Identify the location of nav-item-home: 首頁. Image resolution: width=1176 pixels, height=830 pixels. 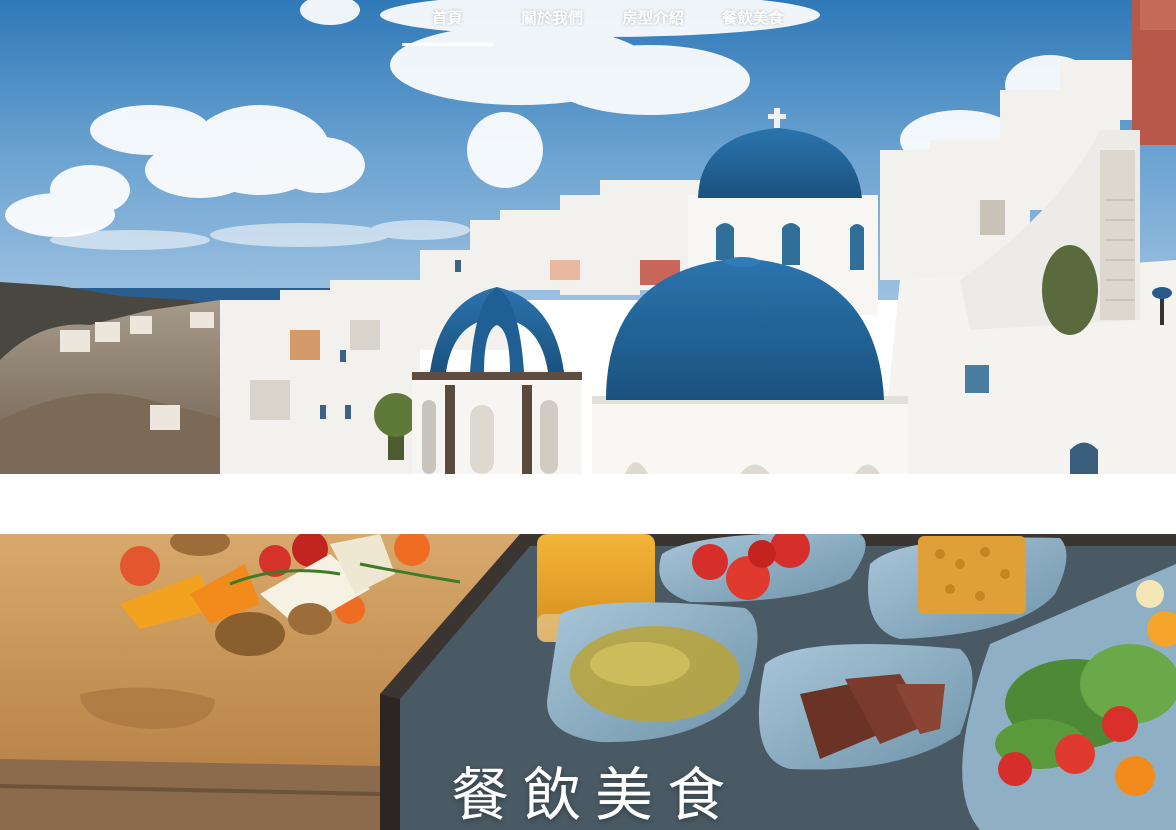
(447, 23).